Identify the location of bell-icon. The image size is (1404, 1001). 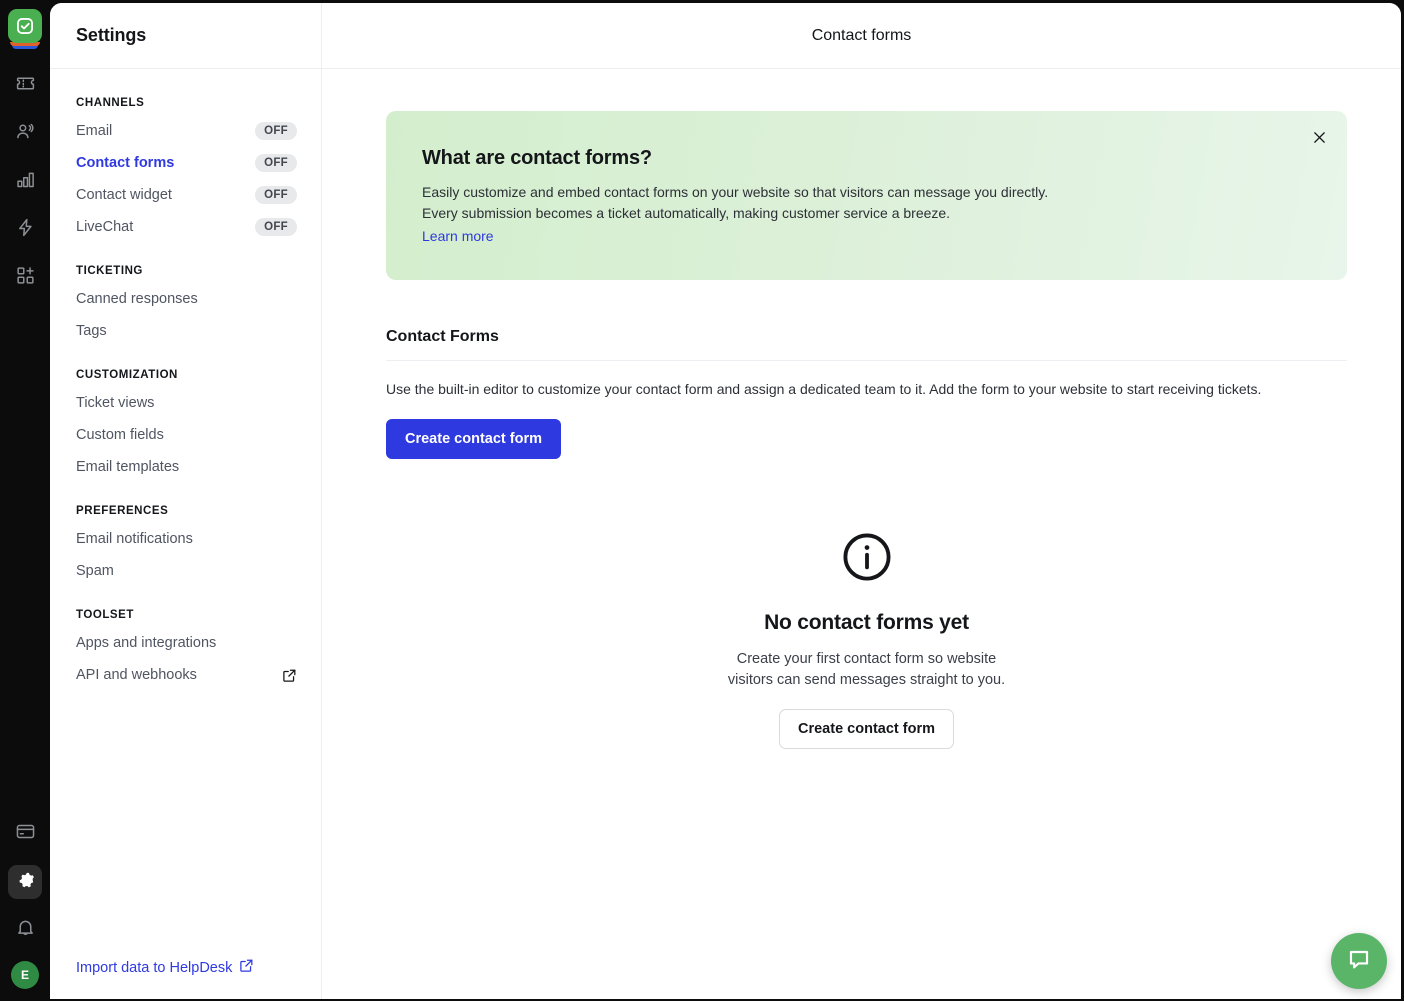
(25, 930).